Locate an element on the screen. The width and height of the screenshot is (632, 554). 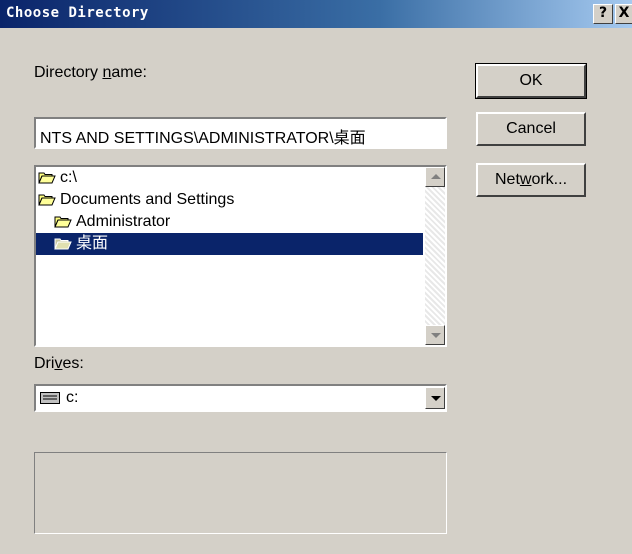
tree-item-c-drive: c:\ is located at coordinates (57, 178).